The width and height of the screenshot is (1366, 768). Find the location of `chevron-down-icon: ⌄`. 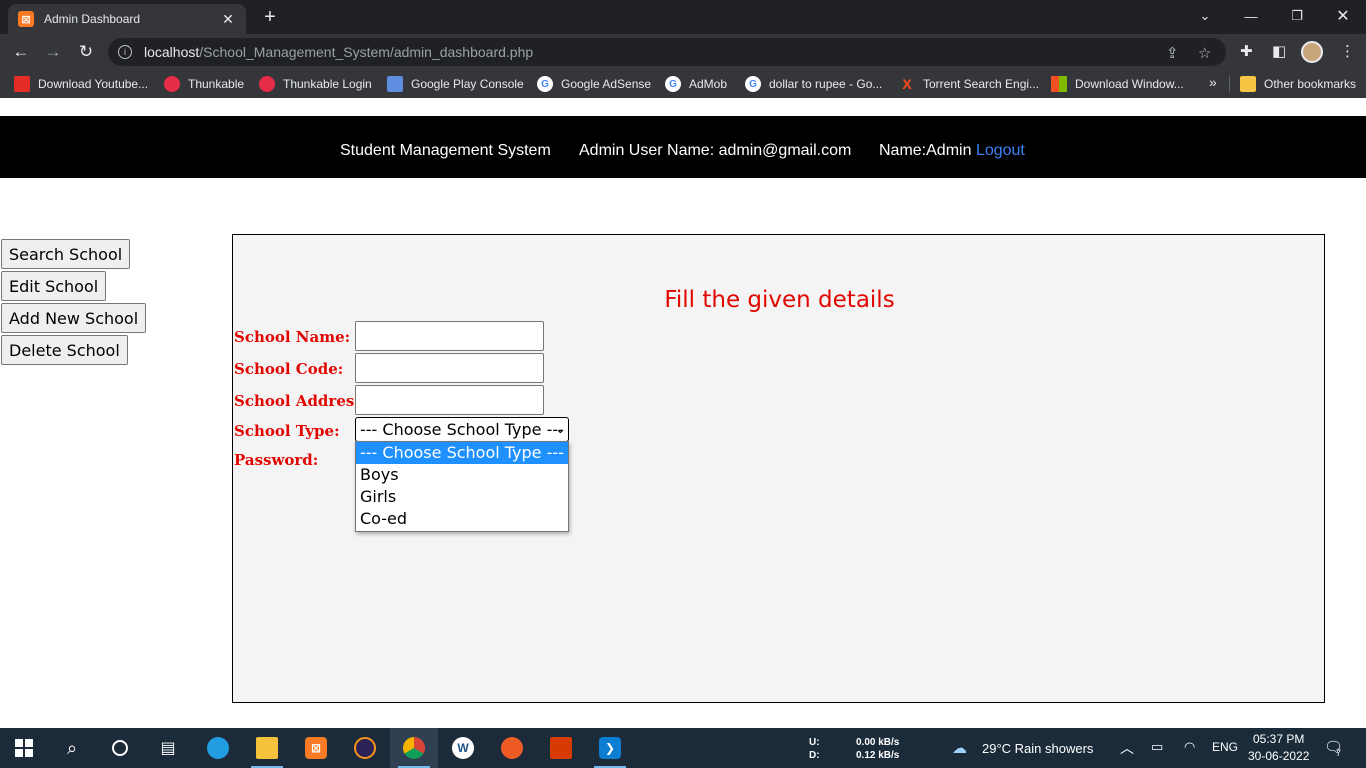

chevron-down-icon: ⌄ is located at coordinates (560, 429).